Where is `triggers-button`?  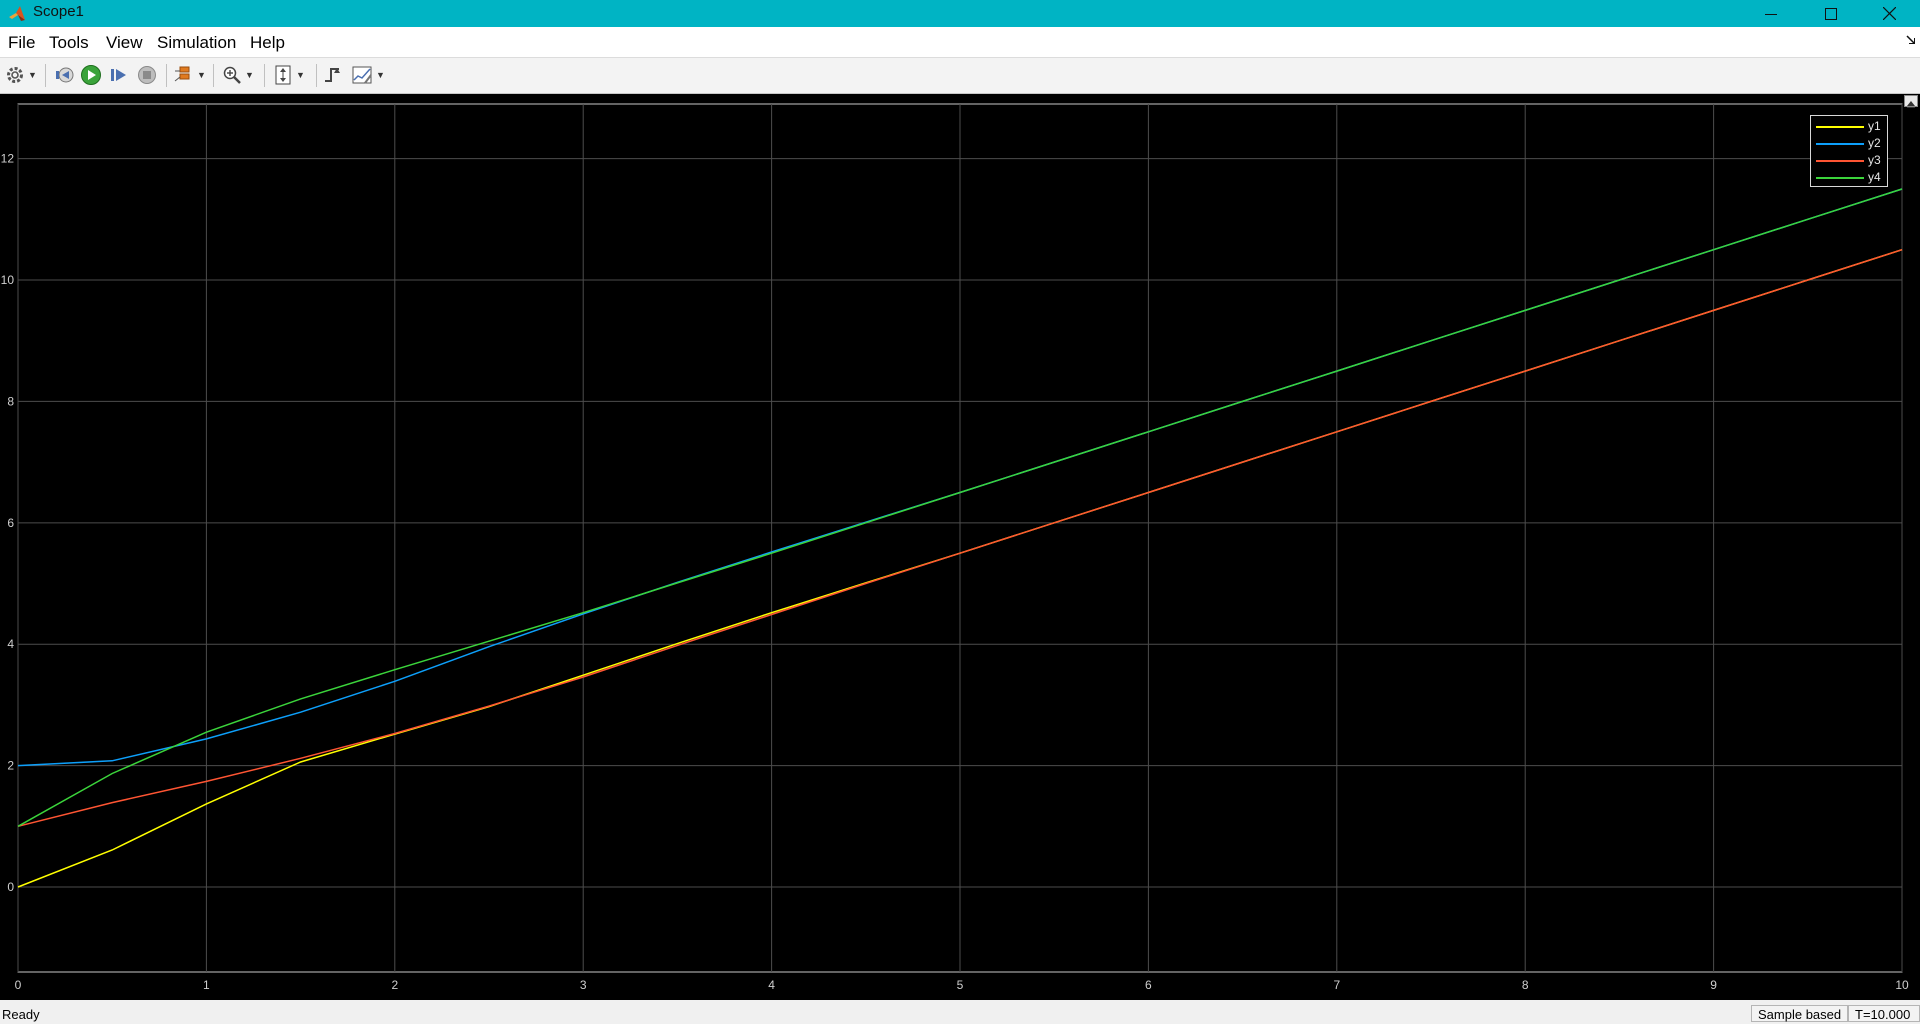 triggers-button is located at coordinates (333, 75).